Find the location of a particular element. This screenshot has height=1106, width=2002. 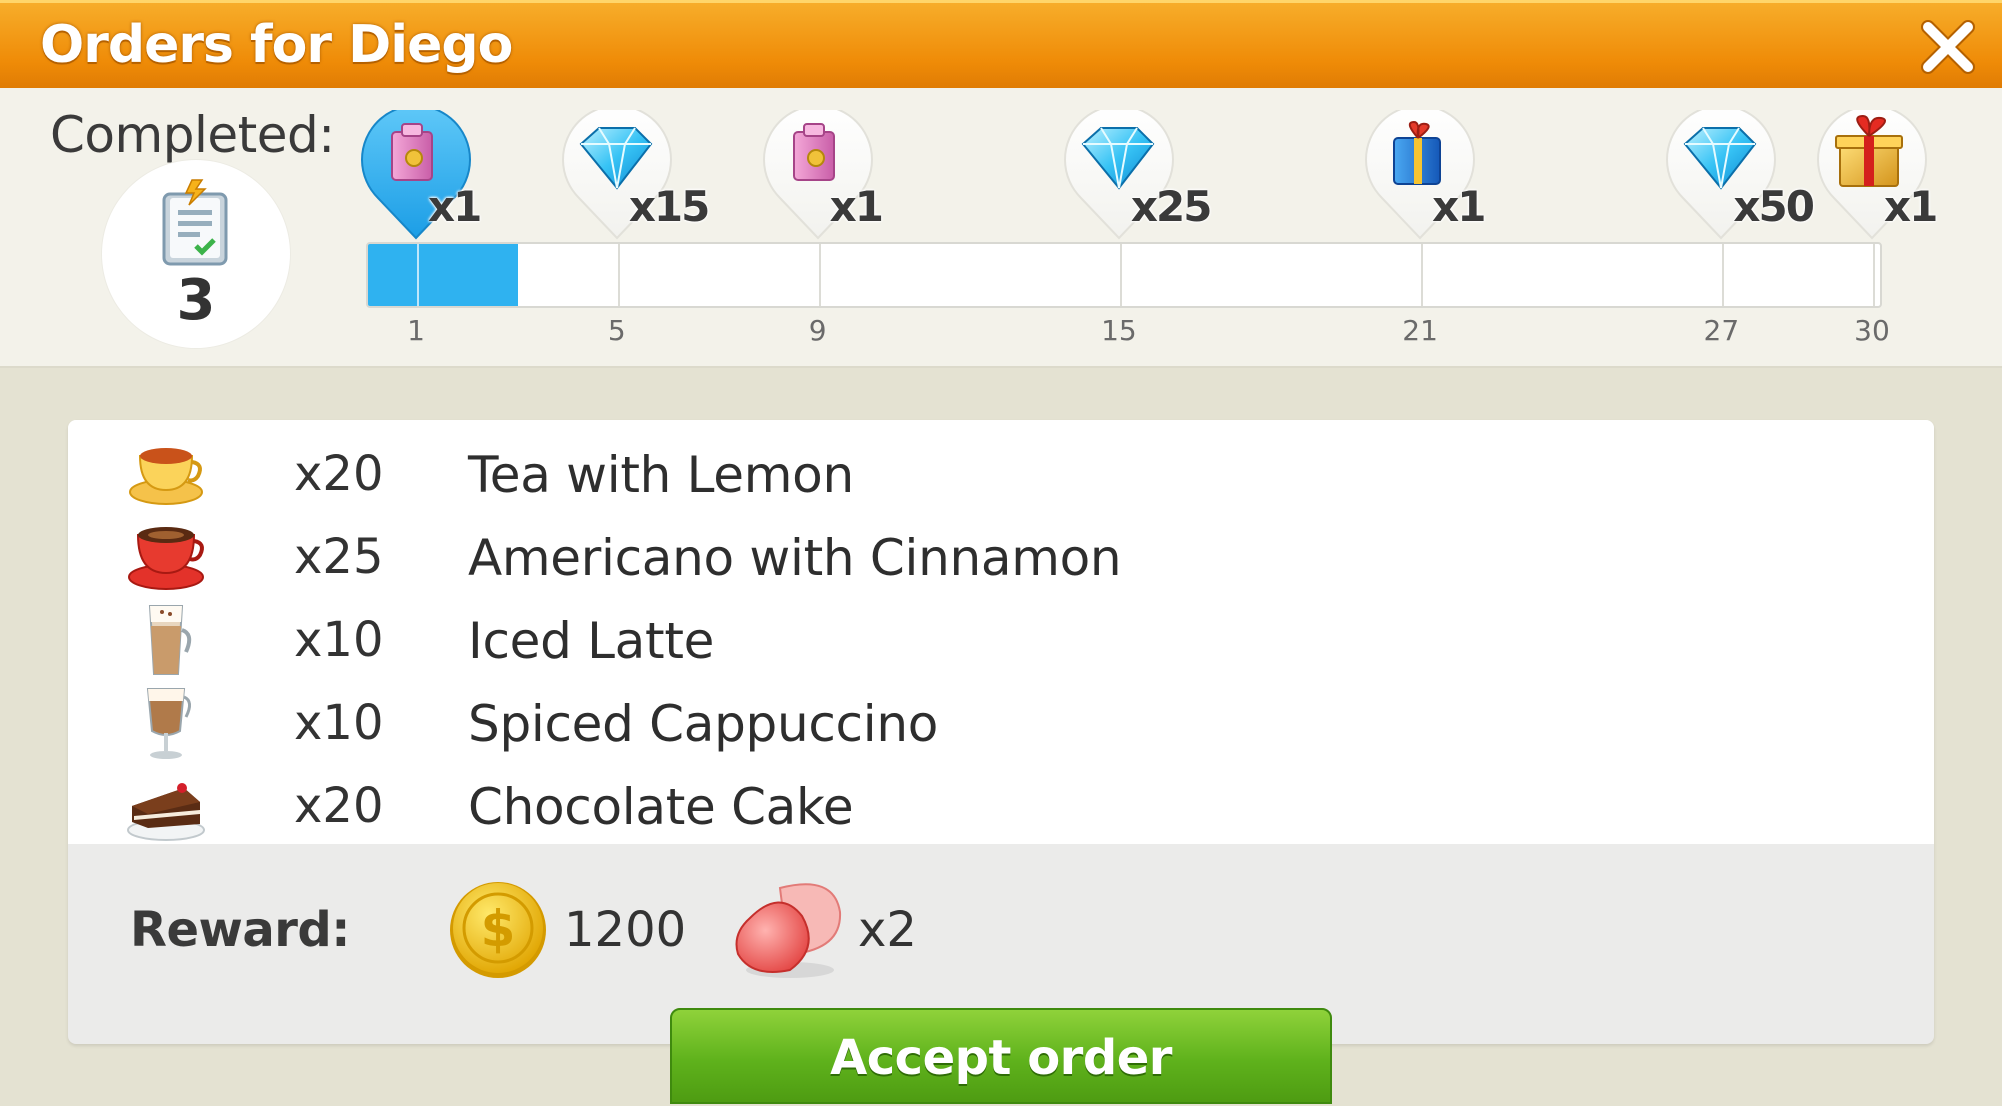

list-item: x20 Chocolate Cake is located at coordinates (1001, 804).